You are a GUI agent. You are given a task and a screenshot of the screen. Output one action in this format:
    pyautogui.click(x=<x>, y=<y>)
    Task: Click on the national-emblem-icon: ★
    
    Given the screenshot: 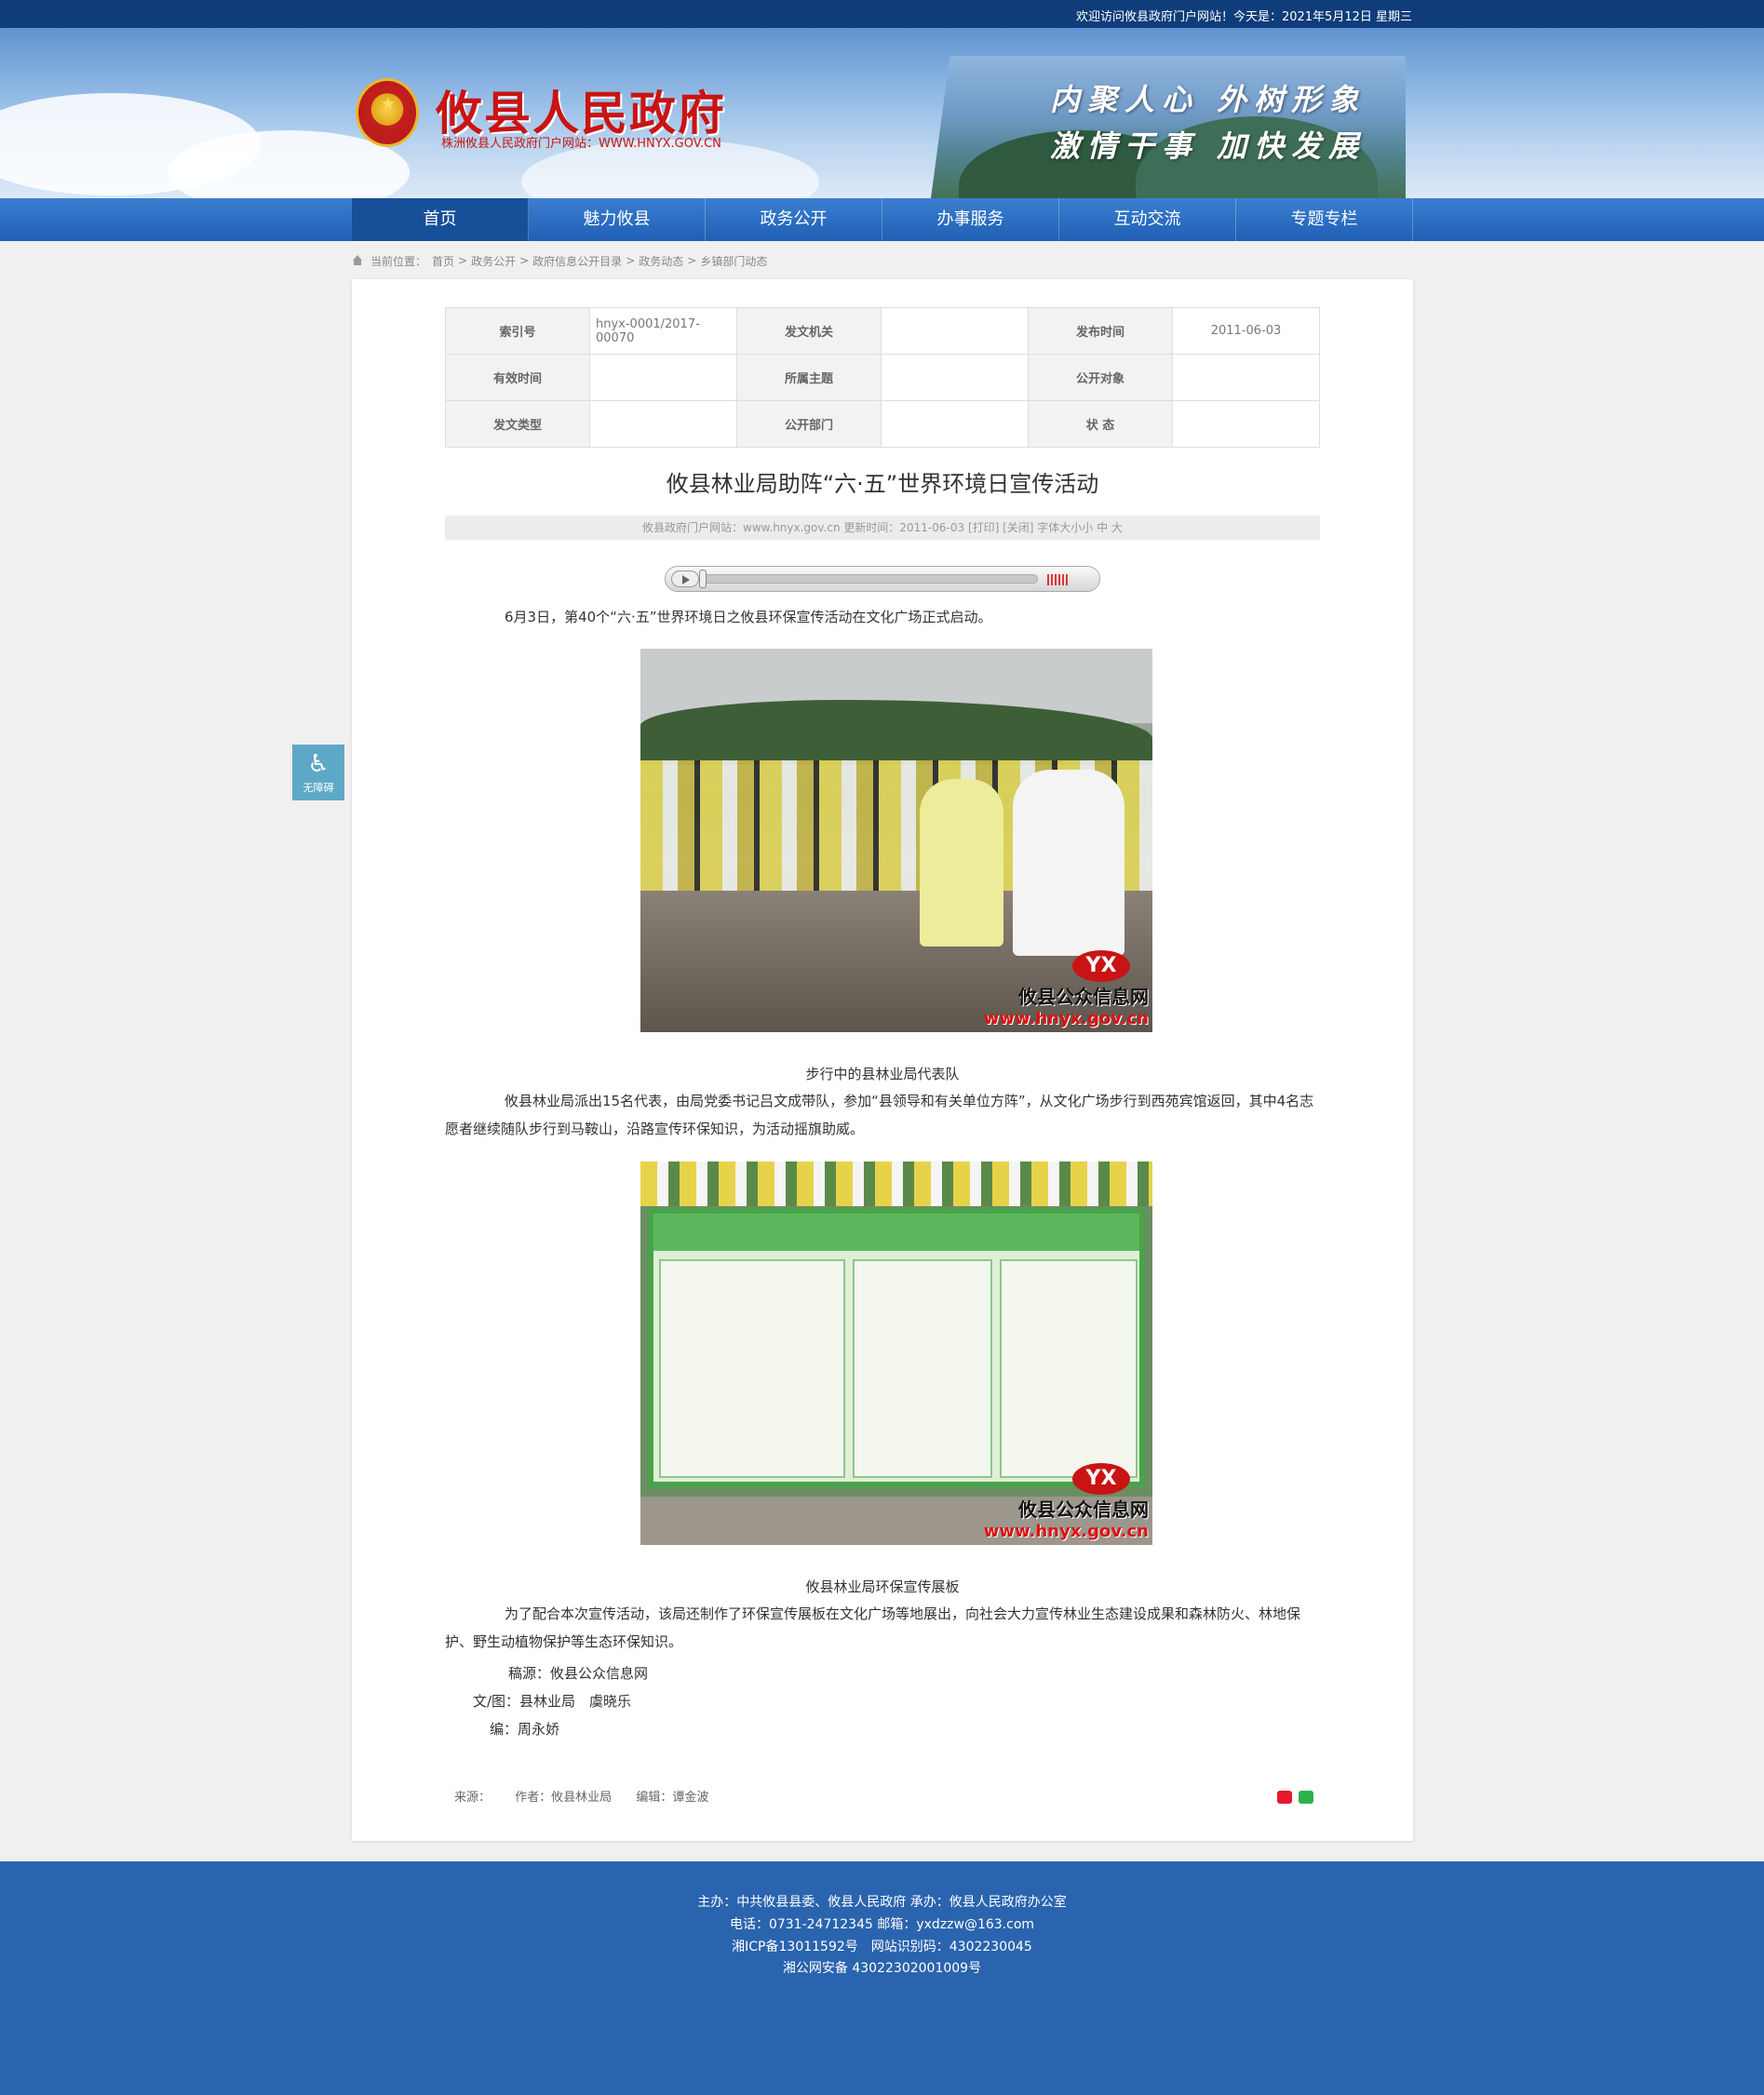 What is the action you would take?
    pyautogui.click(x=388, y=112)
    